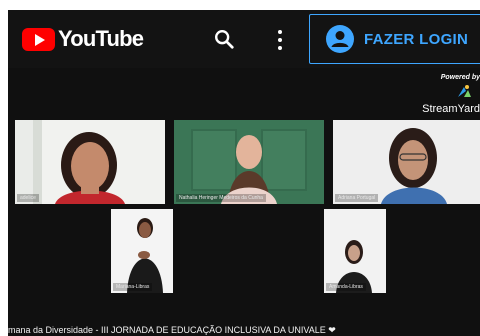  I want to click on logo-text: YouTube, so click(101, 38).